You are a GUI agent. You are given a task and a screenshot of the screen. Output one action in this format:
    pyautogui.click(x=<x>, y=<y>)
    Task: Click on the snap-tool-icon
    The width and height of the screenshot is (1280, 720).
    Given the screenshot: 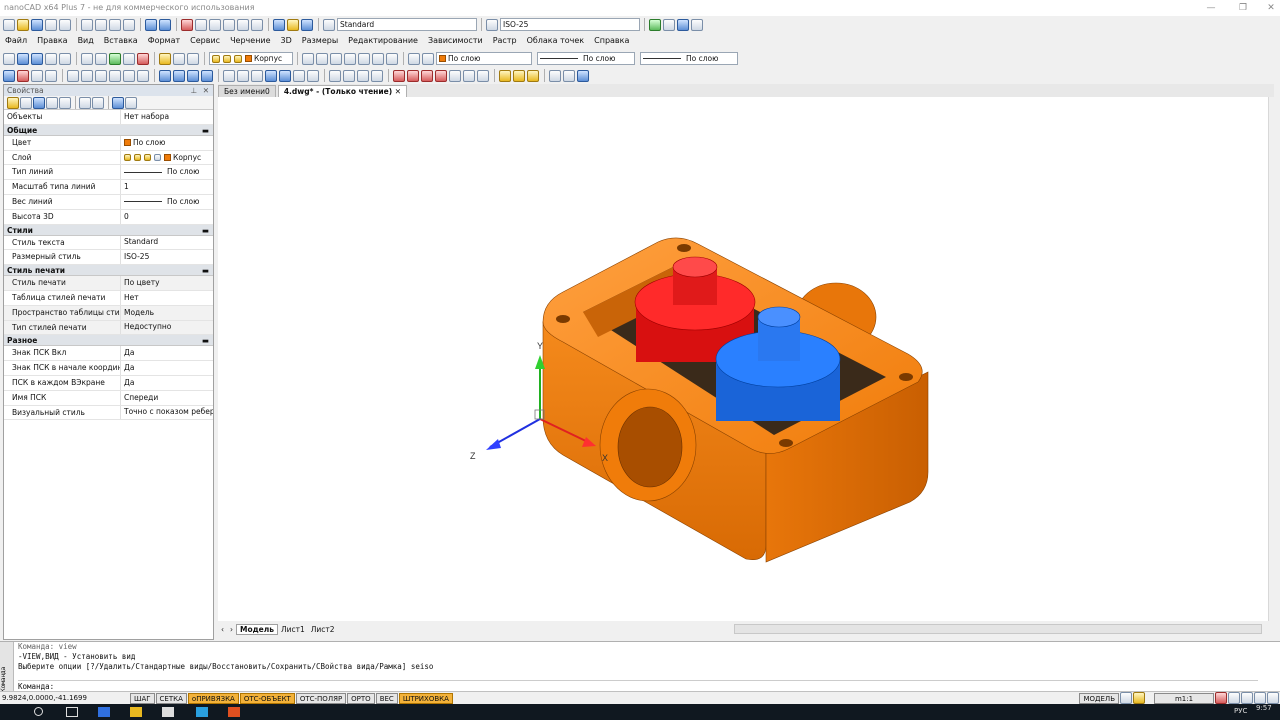 What is the action you would take?
    pyautogui.click(x=9, y=58)
    